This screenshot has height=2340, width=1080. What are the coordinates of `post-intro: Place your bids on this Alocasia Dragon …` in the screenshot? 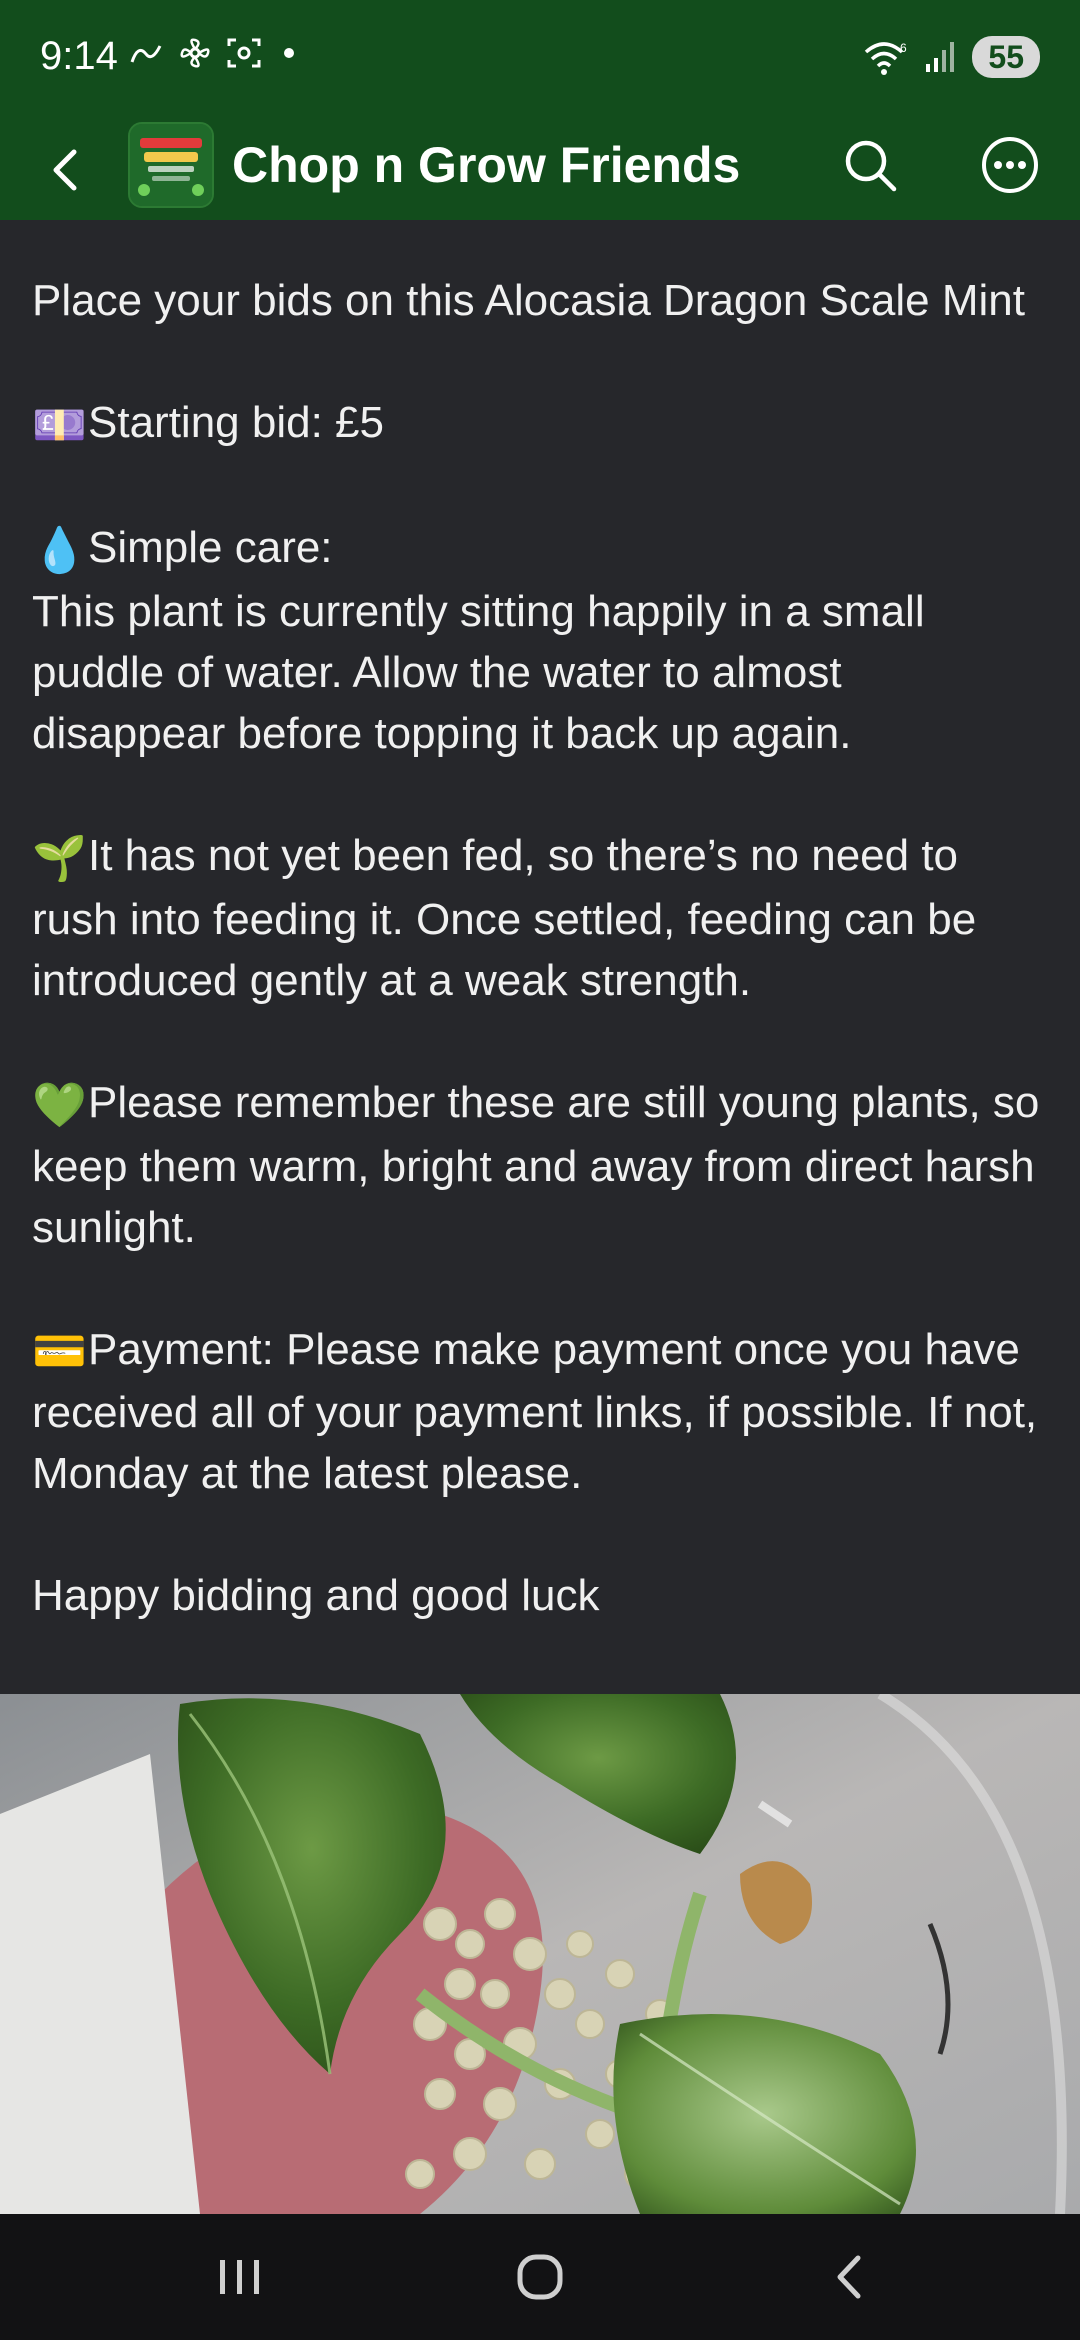 It's located at (537, 300).